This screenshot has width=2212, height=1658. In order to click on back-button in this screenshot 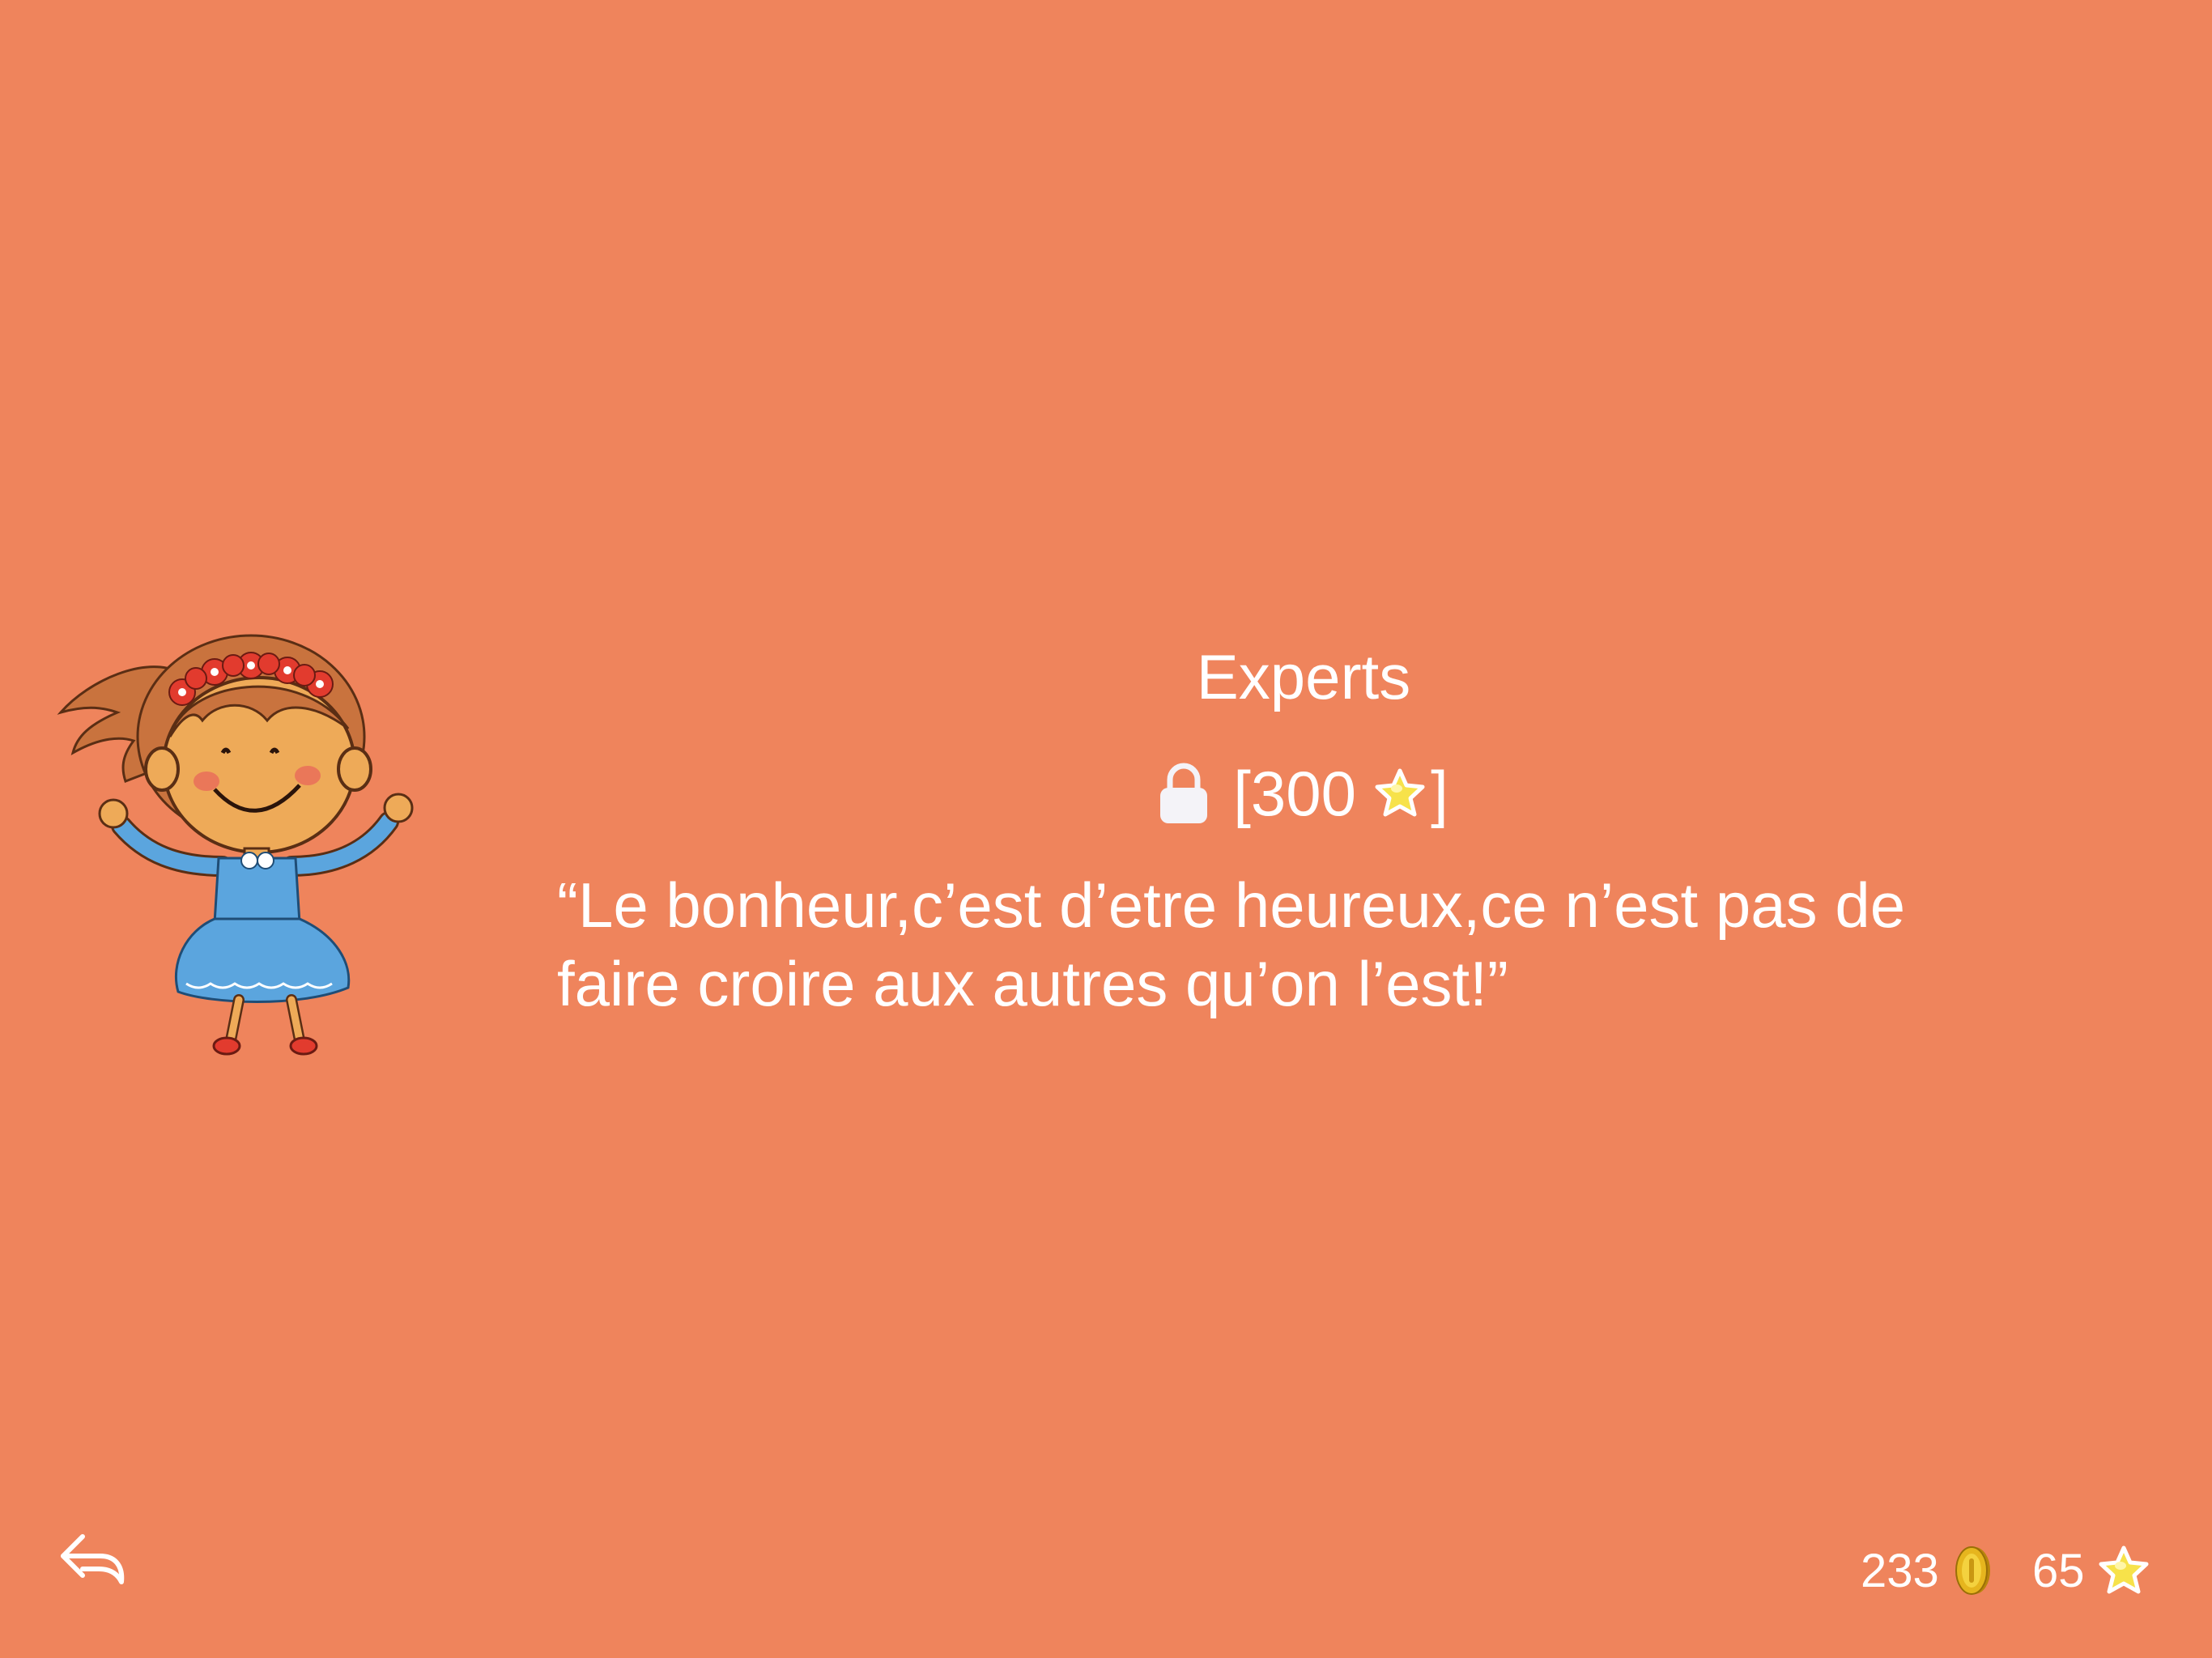, I will do `click(95, 1559)`.